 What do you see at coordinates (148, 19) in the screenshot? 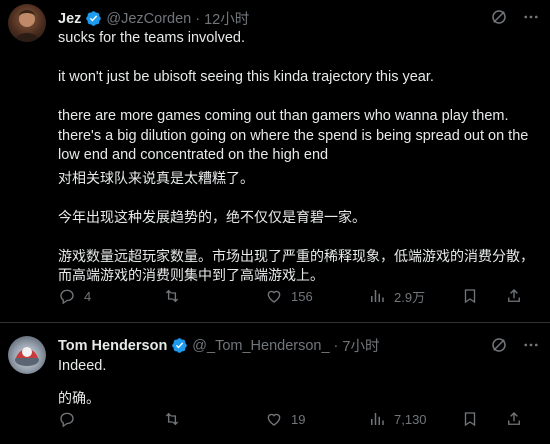
I see `author-handle: @JezCorden` at bounding box center [148, 19].